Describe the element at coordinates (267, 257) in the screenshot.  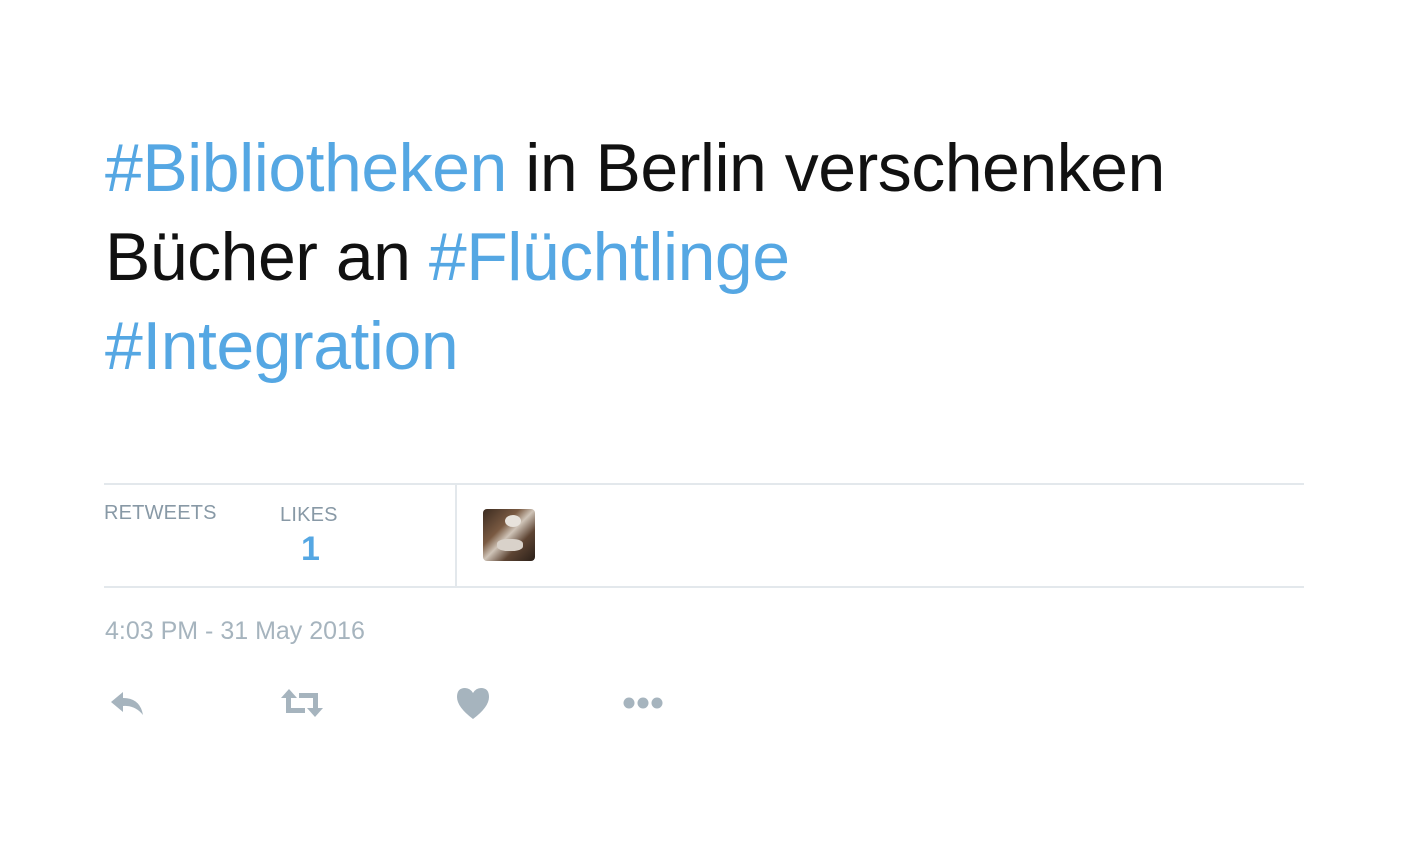
I see `tweet-text-segment: Bücher an` at that location.